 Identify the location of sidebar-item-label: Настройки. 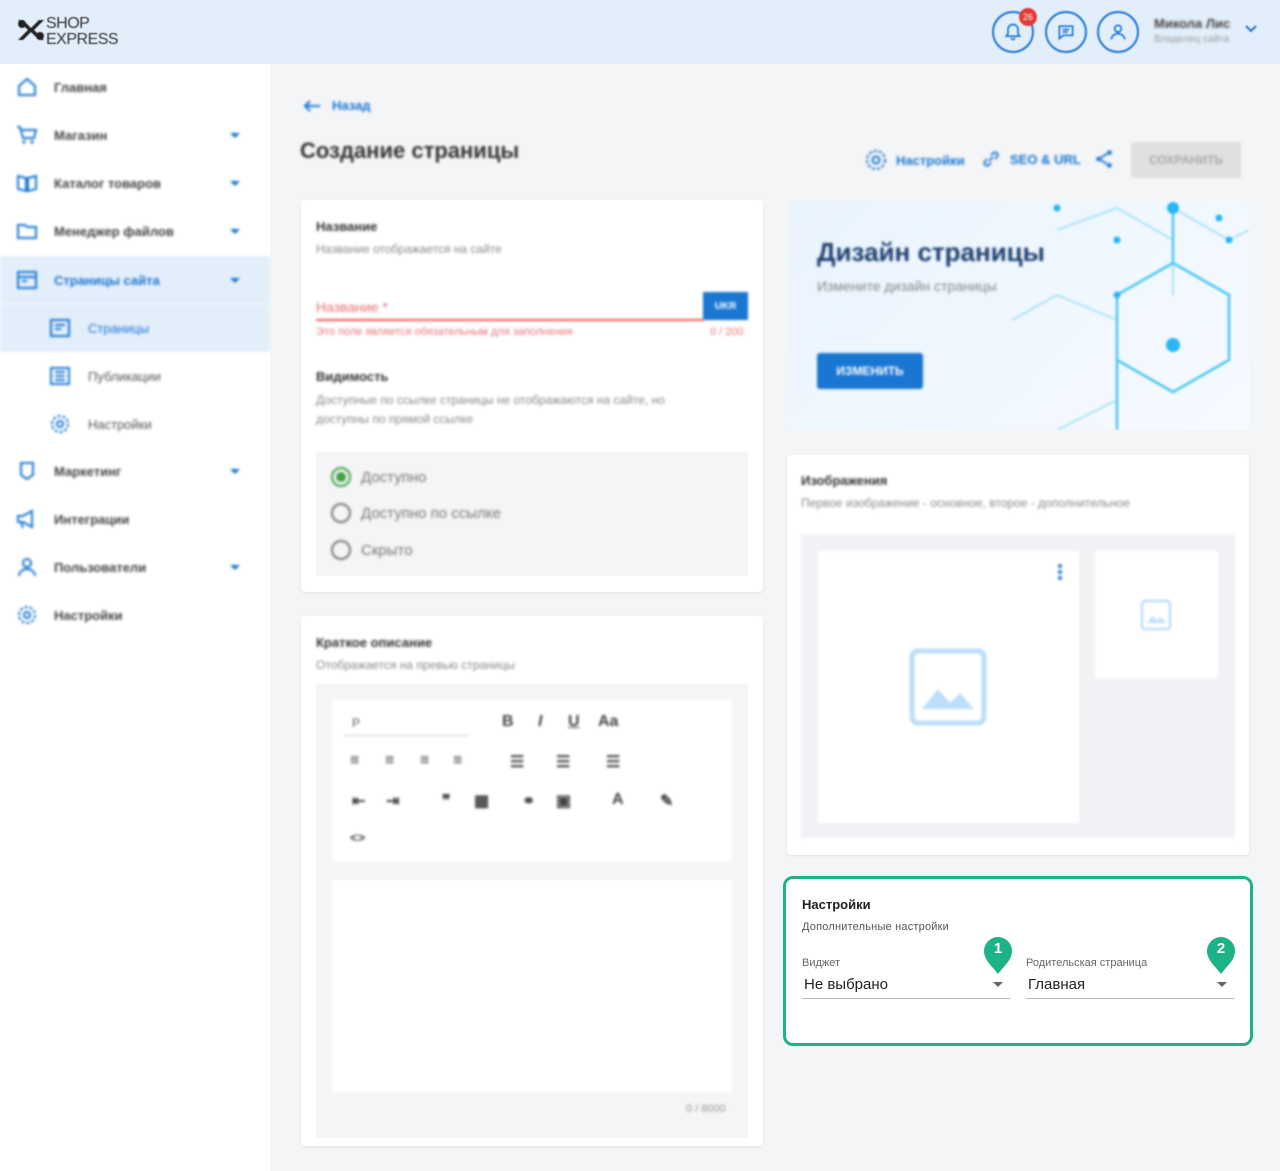
(88, 615).